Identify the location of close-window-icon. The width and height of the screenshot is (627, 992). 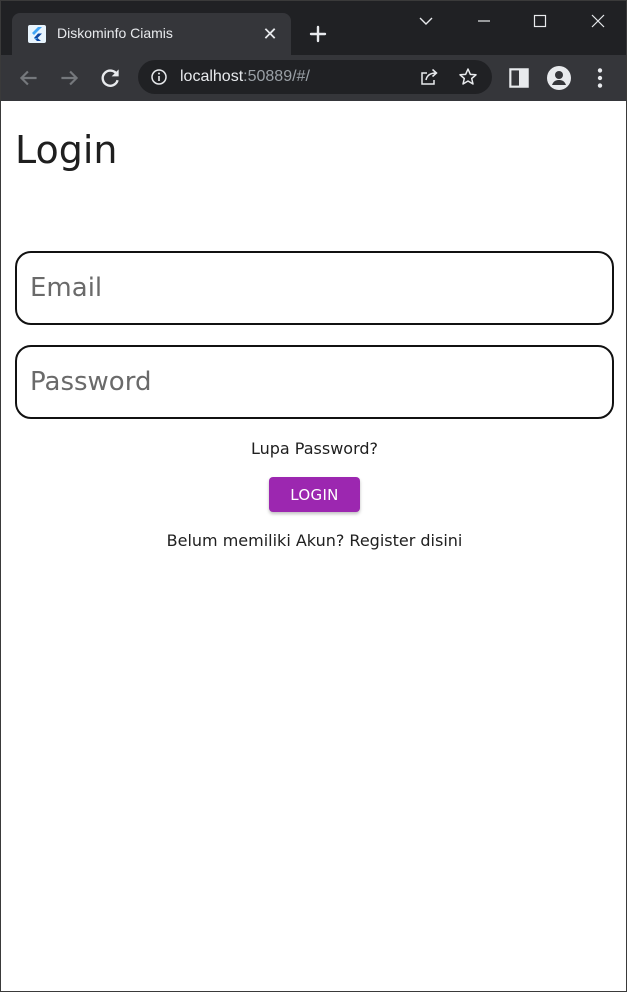
(598, 21).